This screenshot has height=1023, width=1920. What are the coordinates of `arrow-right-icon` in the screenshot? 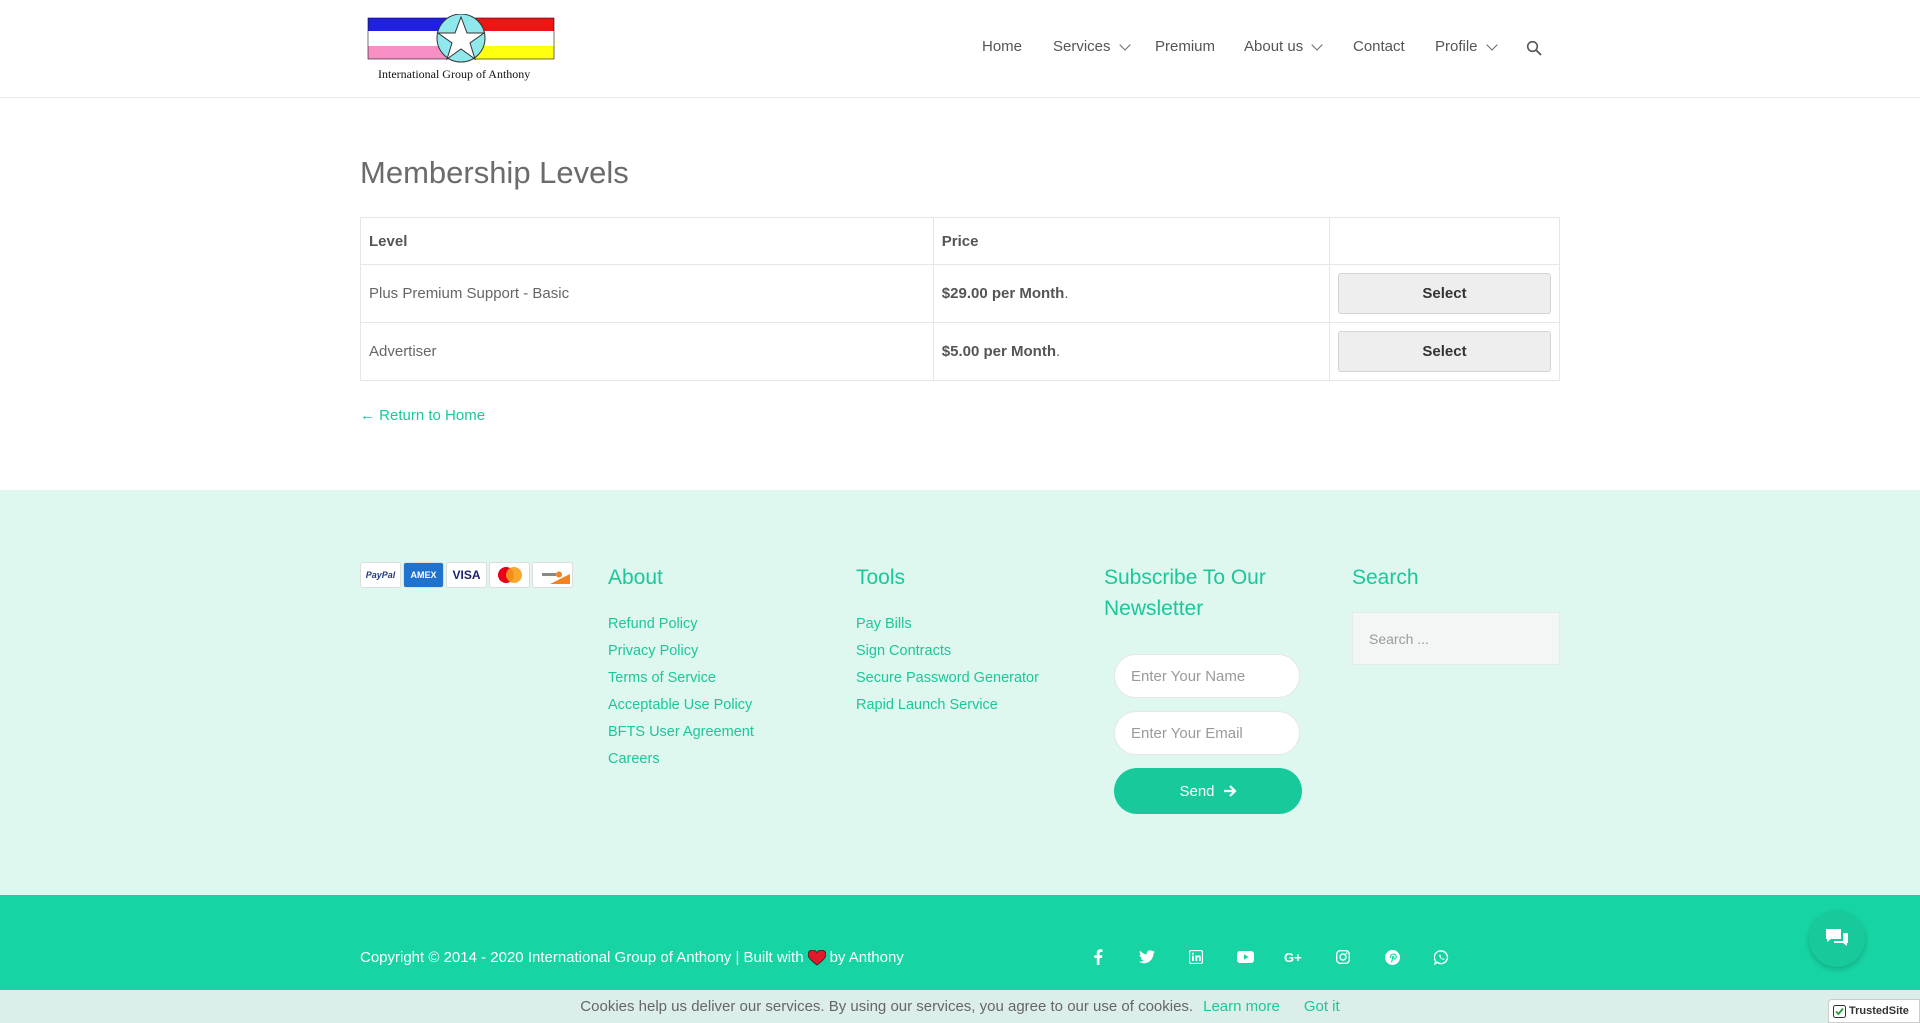 It's located at (1230, 791).